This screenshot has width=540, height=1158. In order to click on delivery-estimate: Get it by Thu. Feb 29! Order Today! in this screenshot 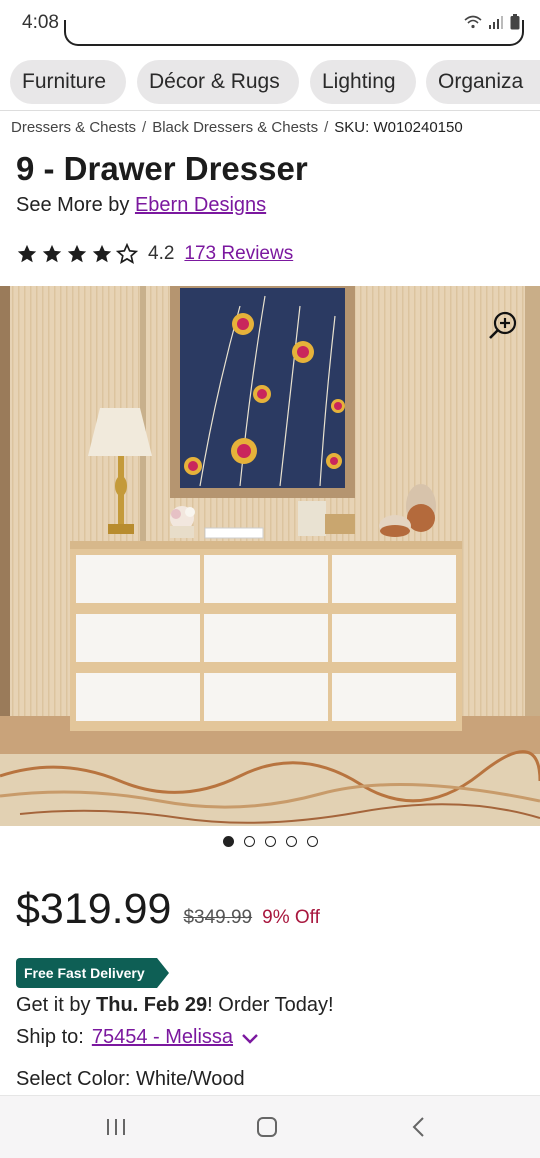, I will do `click(175, 1005)`.